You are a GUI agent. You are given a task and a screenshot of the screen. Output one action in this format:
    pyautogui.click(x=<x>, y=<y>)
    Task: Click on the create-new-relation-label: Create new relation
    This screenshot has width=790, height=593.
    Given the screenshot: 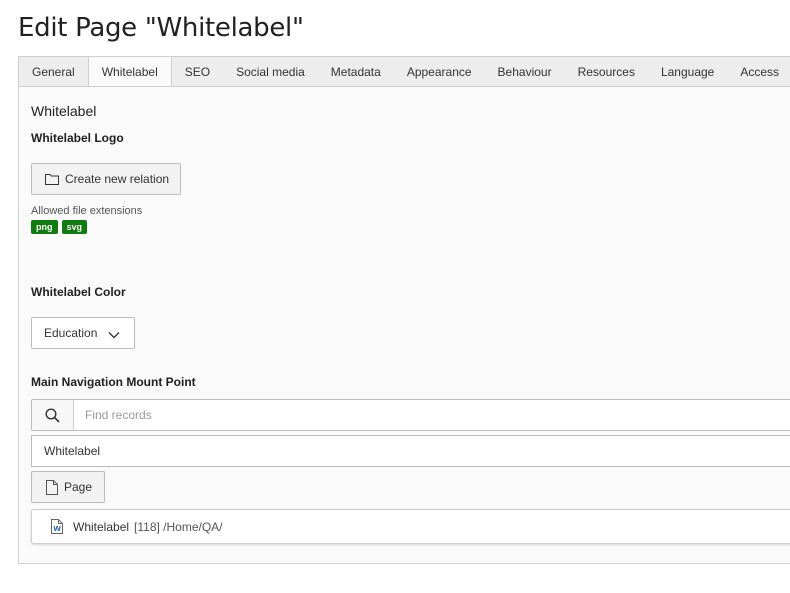 What is the action you would take?
    pyautogui.click(x=117, y=179)
    